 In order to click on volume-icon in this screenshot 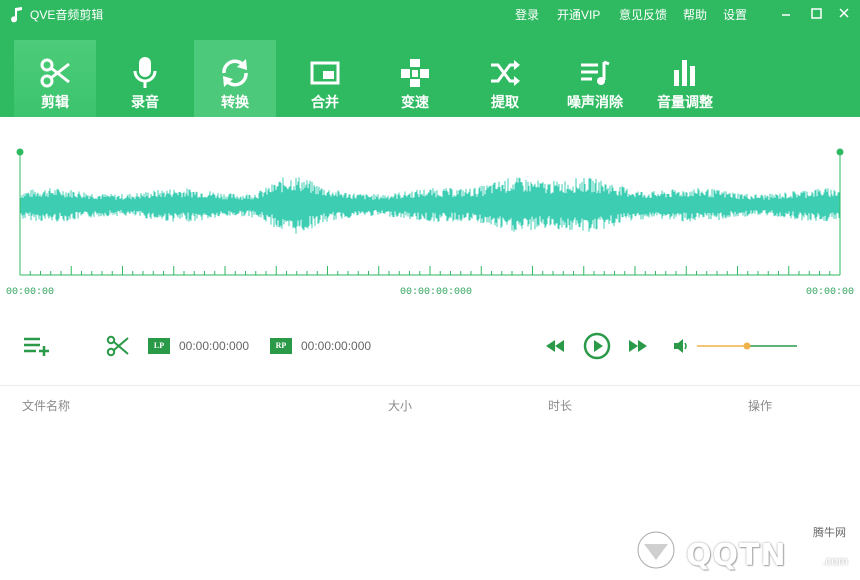, I will do `click(681, 346)`.